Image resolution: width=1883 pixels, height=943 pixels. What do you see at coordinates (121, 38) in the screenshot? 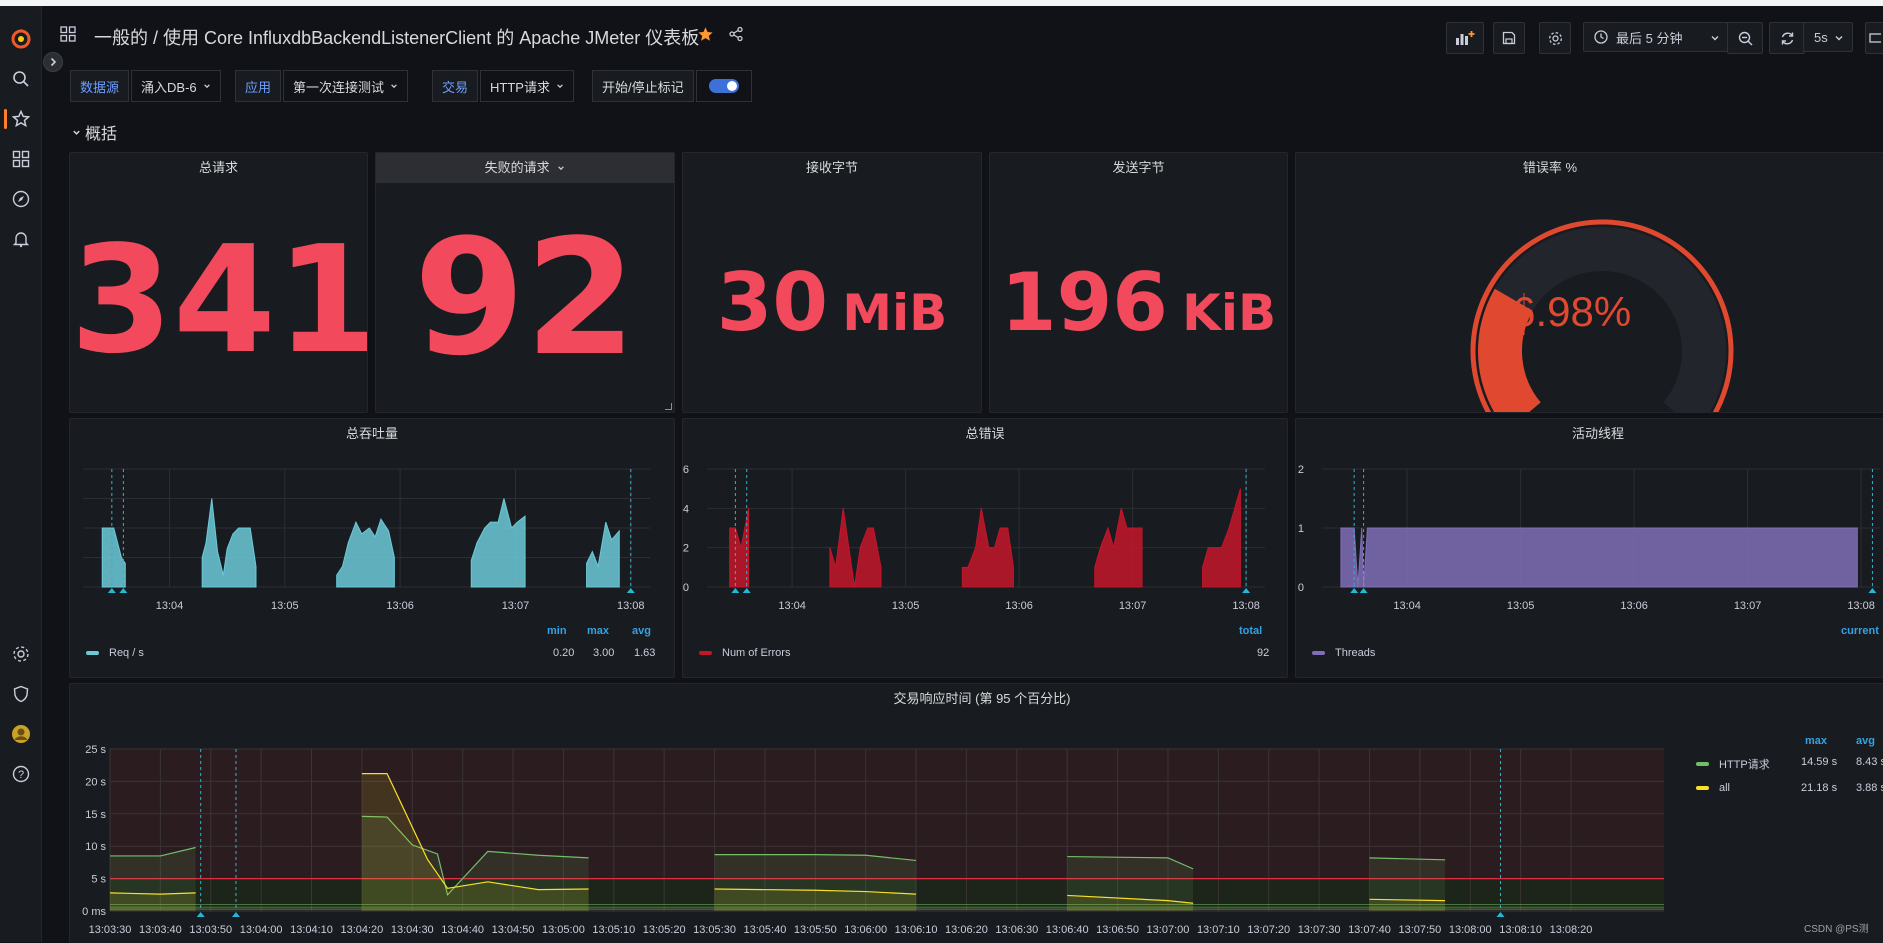
I see `breadcrumb-folder-link: 一般的` at bounding box center [121, 38].